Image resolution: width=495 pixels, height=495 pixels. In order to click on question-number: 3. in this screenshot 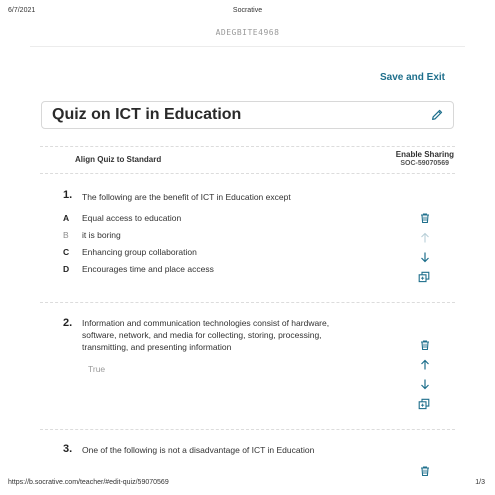, I will do `click(68, 449)`.